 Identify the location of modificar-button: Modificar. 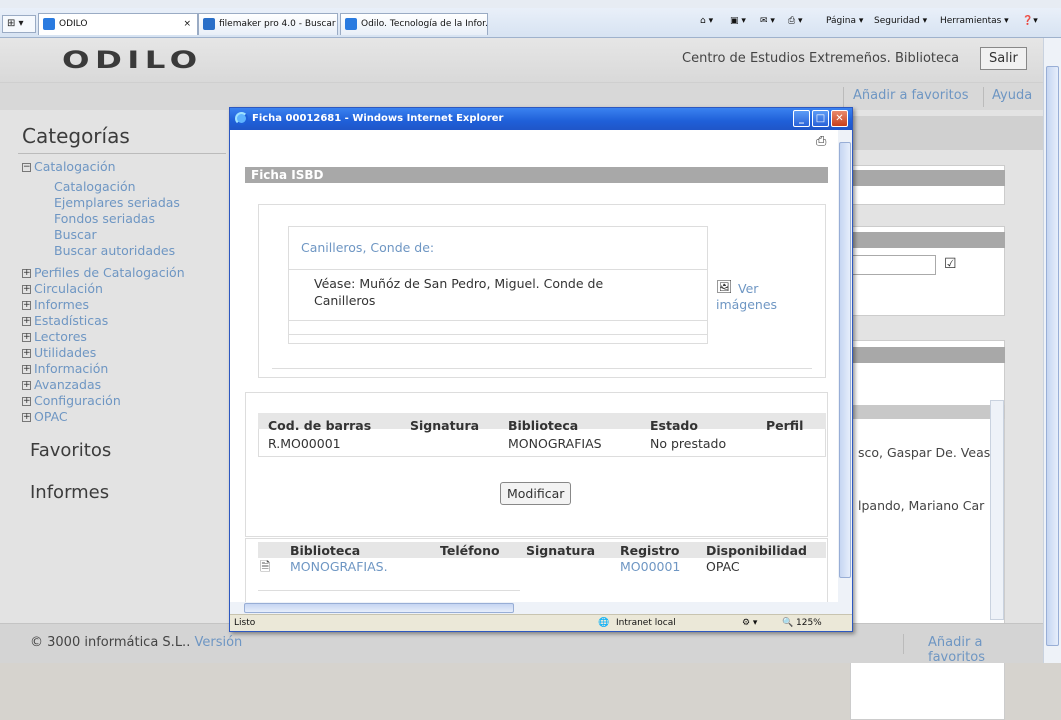
(536, 493).